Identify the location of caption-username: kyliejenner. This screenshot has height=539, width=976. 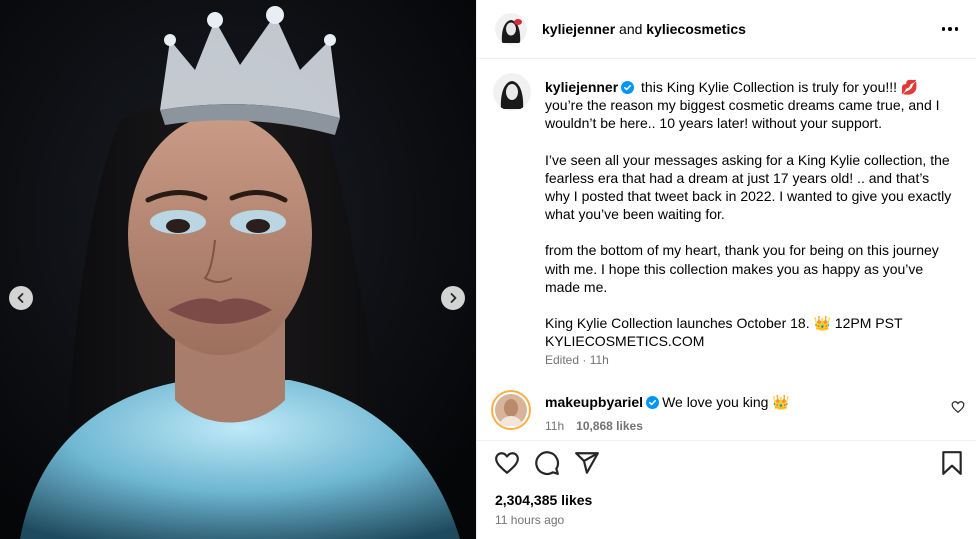
(581, 87).